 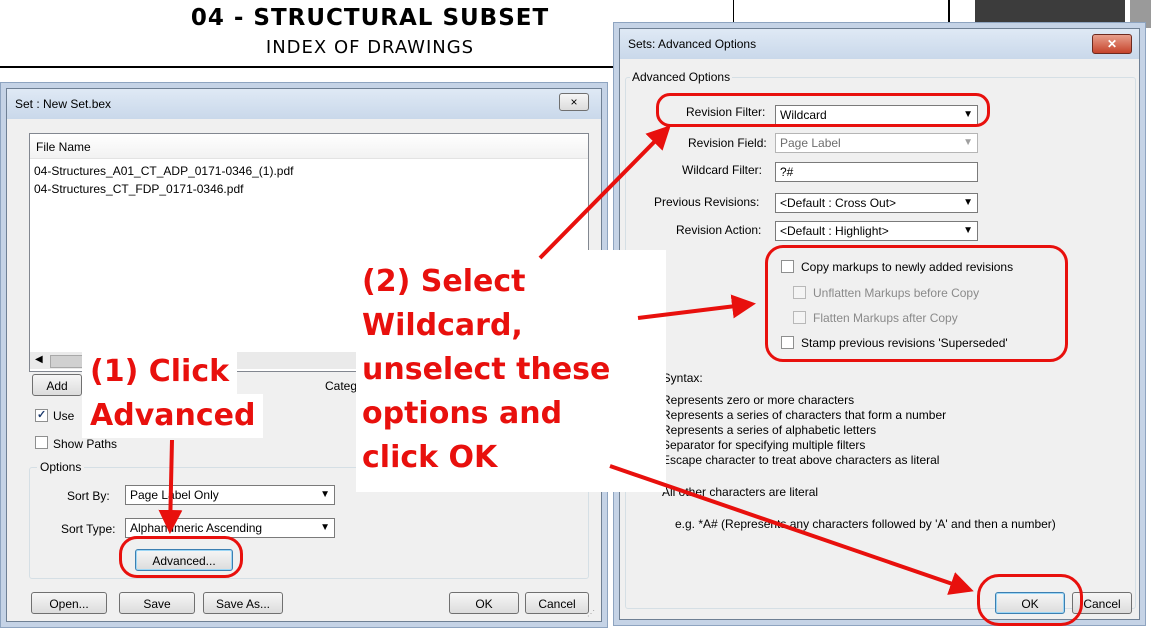 What do you see at coordinates (604, 192) in the screenshot?
I see `arrow-to-revision-filter` at bounding box center [604, 192].